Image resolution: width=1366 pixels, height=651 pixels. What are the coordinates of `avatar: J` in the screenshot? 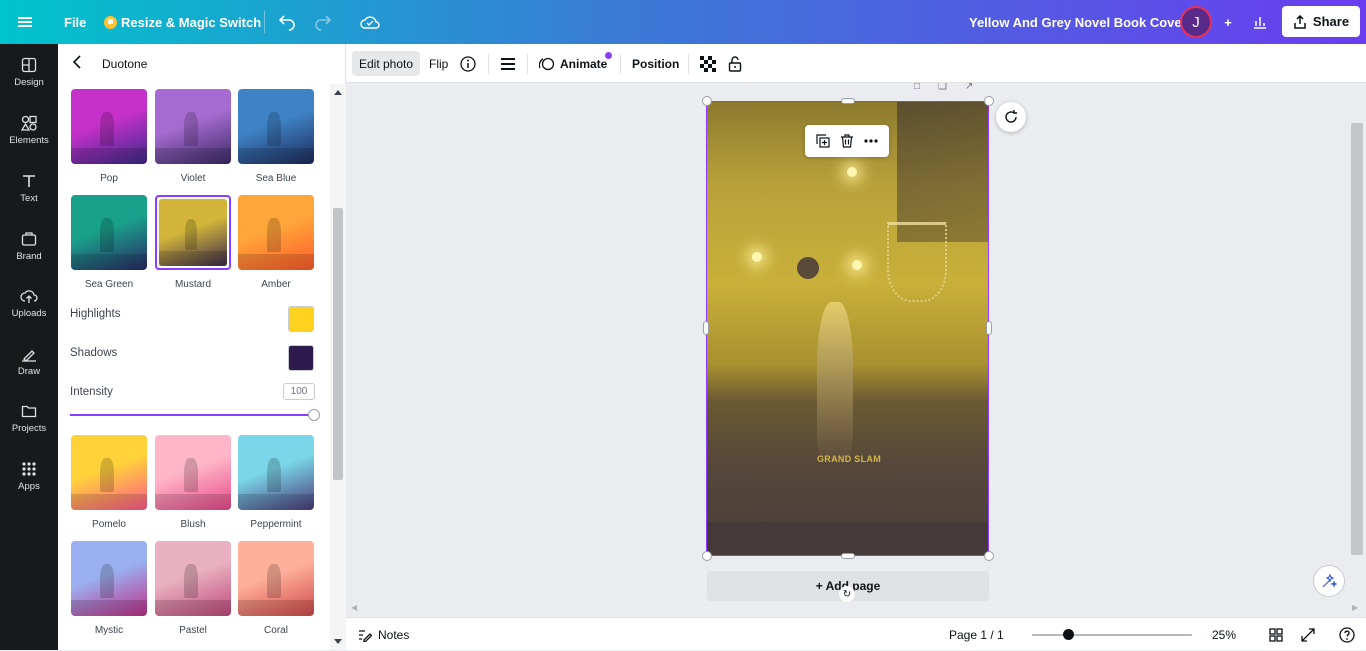 It's located at (1196, 22).